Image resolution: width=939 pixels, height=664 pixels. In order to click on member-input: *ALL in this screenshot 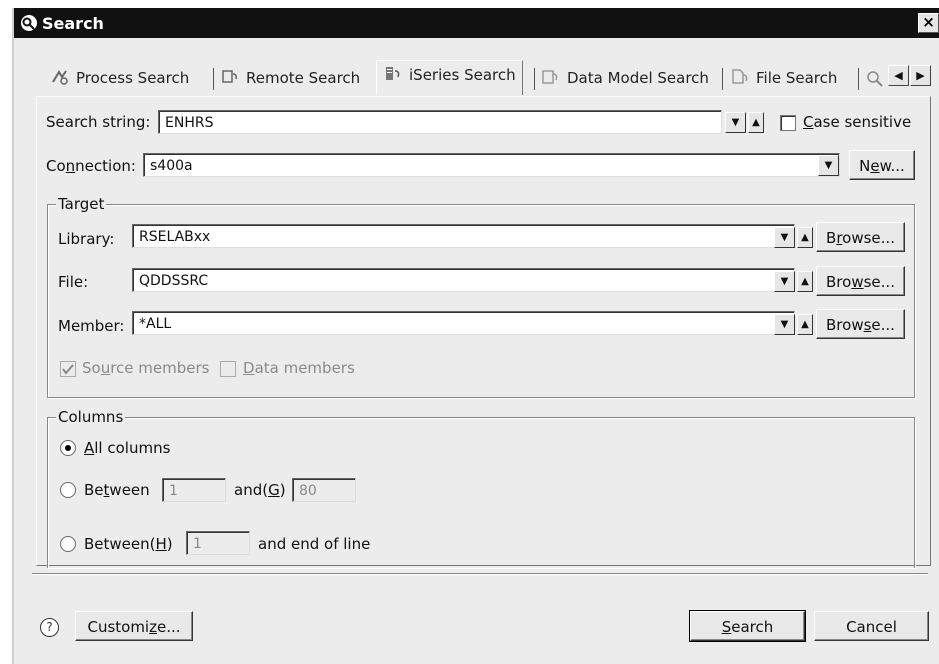, I will do `click(463, 323)`.